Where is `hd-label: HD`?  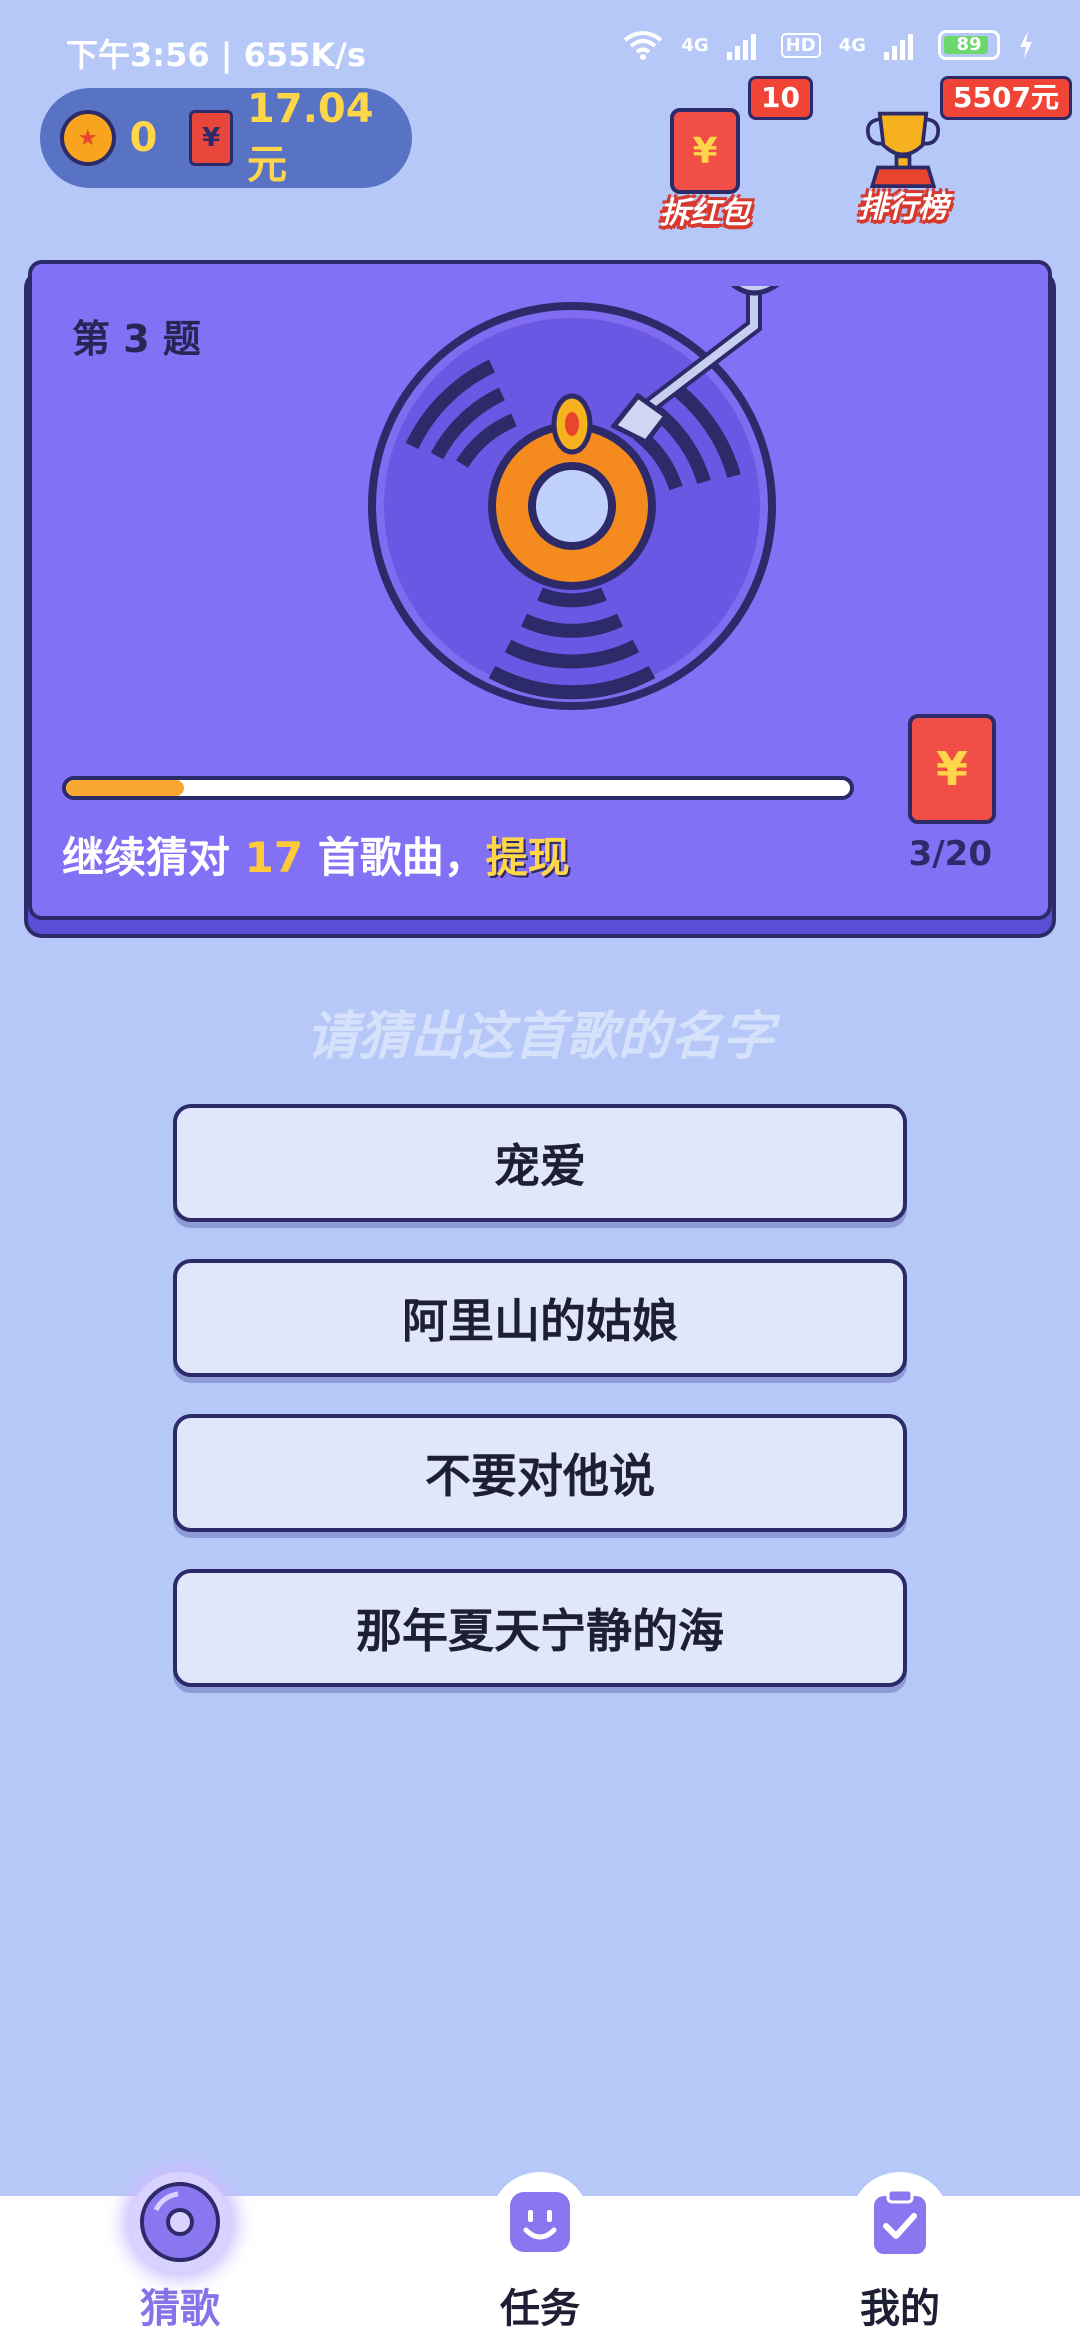 hd-label: HD is located at coordinates (800, 45).